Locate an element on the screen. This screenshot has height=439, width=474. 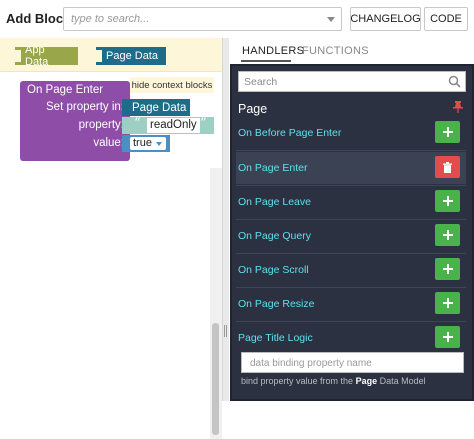
property-string-field: readOnly is located at coordinates (173, 125).